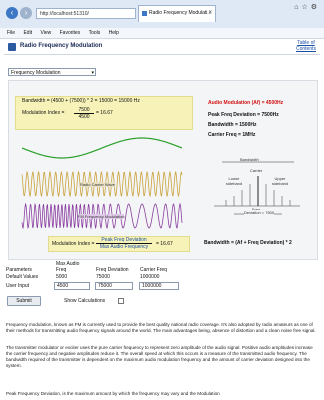 Image resolution: width=324 pixels, height=400 pixels. Describe the element at coordinates (97, 184) in the screenshot. I see `radio-carrier-label: Radio Carrier Wave` at that location.